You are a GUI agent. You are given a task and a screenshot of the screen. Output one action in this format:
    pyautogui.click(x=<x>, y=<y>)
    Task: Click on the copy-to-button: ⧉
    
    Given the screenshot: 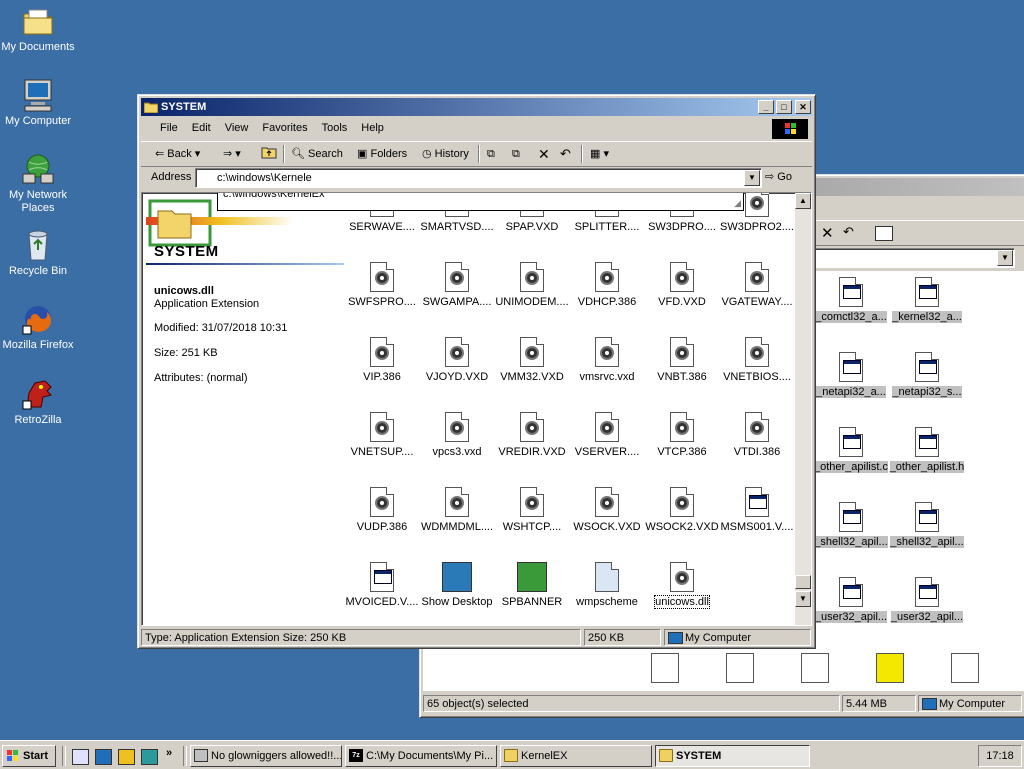 What is the action you would take?
    pyautogui.click(x=516, y=154)
    